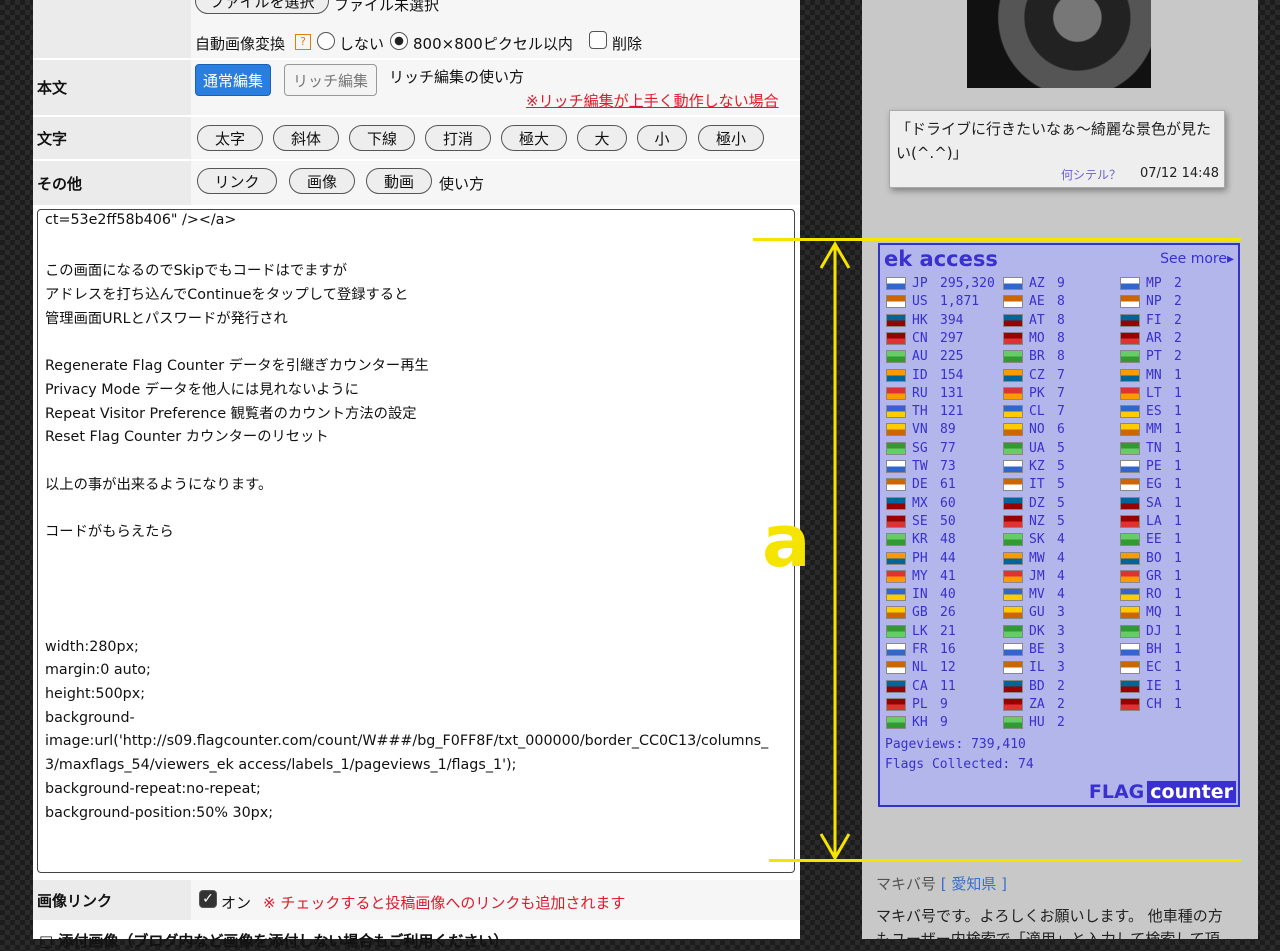 This screenshot has height=951, width=1280. I want to click on flag-counter-brand: FLAG counter, so click(1162, 792).